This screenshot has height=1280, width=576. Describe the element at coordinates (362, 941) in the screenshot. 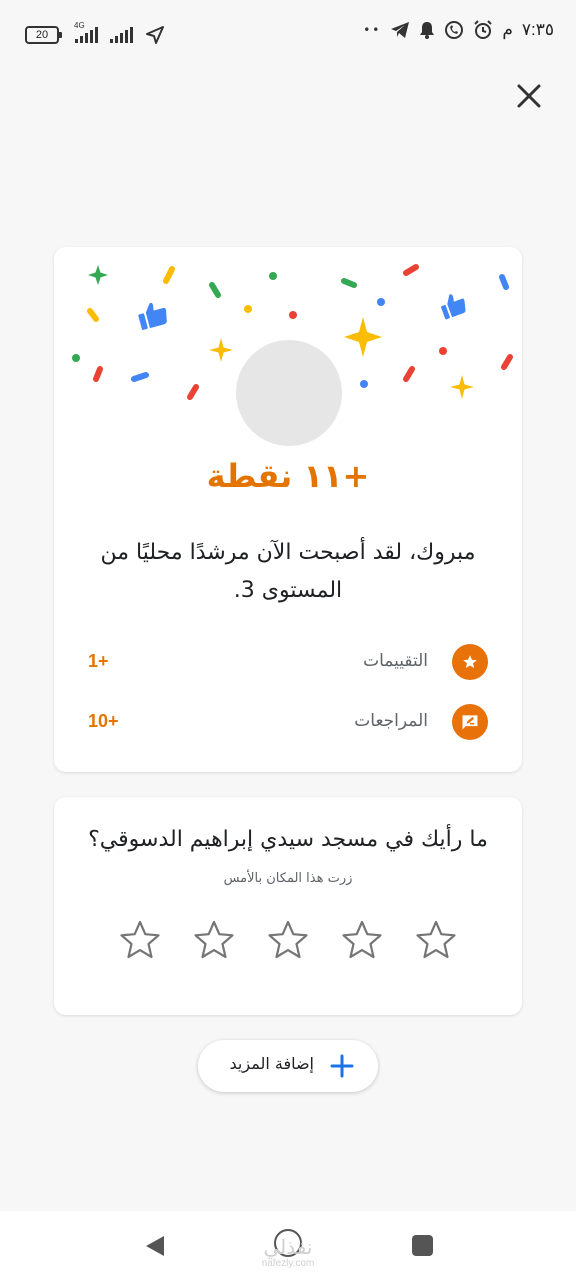

I see `star-4-icon` at that location.